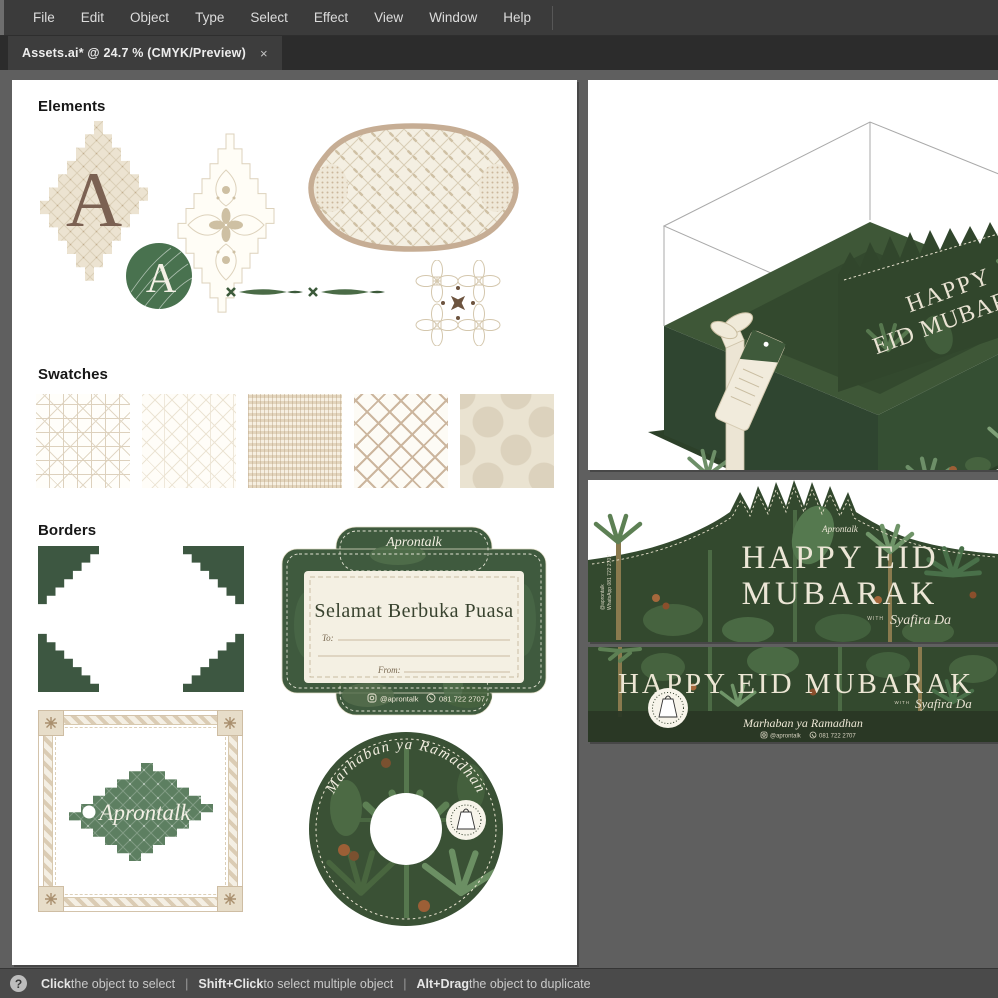 This screenshot has height=998, width=998. What do you see at coordinates (668, 708) in the screenshot?
I see `banner-badge` at bounding box center [668, 708].